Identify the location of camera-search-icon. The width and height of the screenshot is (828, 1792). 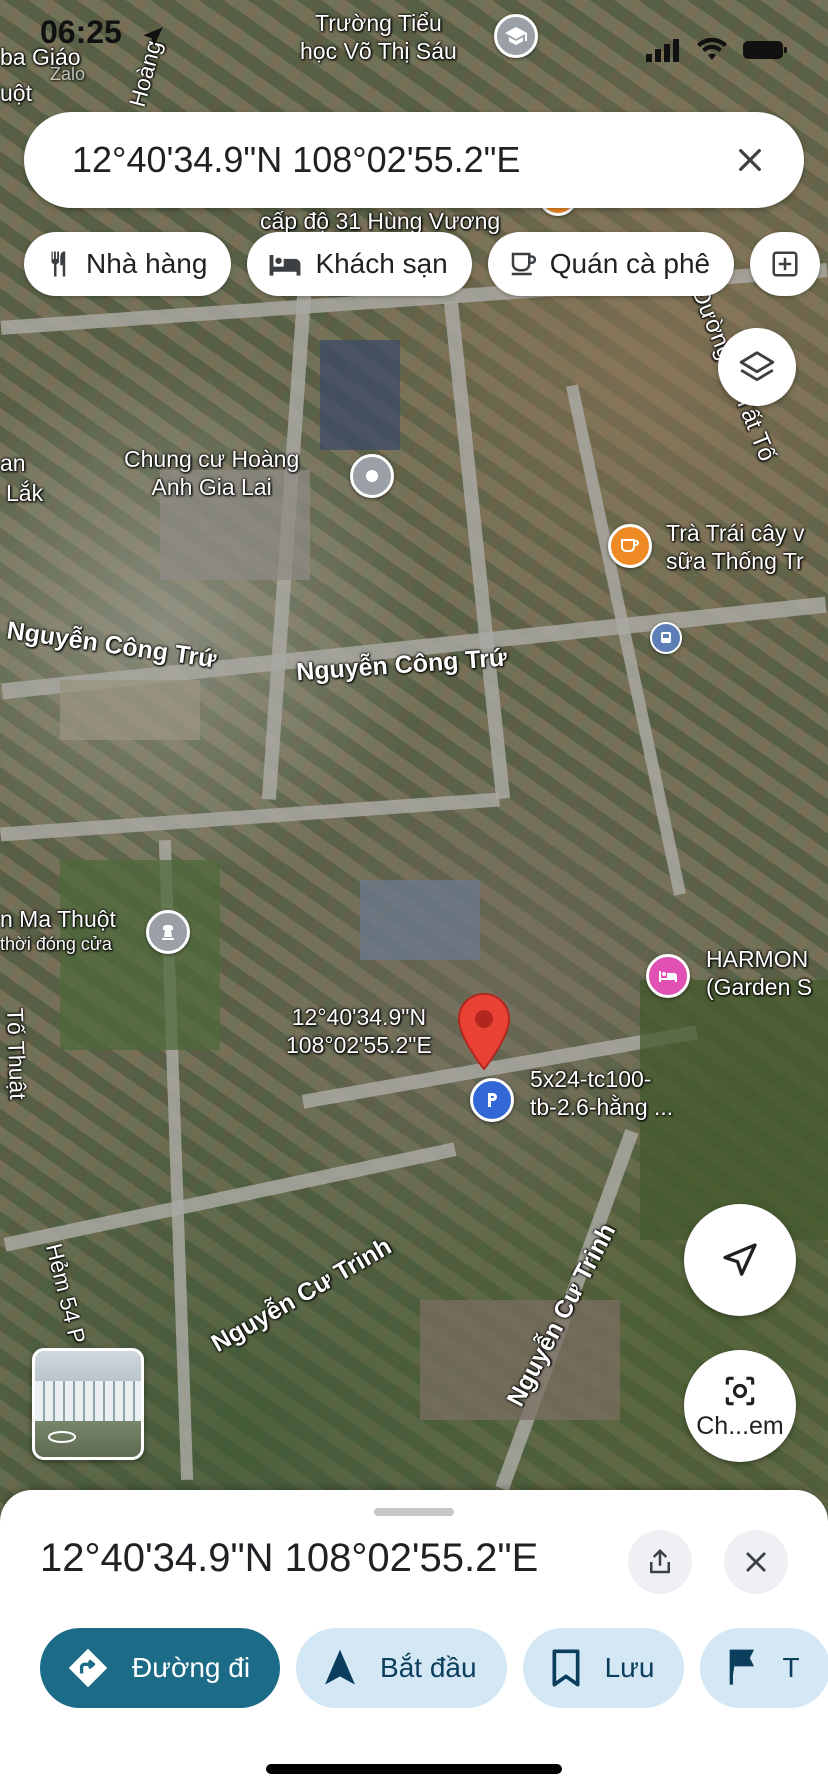
(740, 1390).